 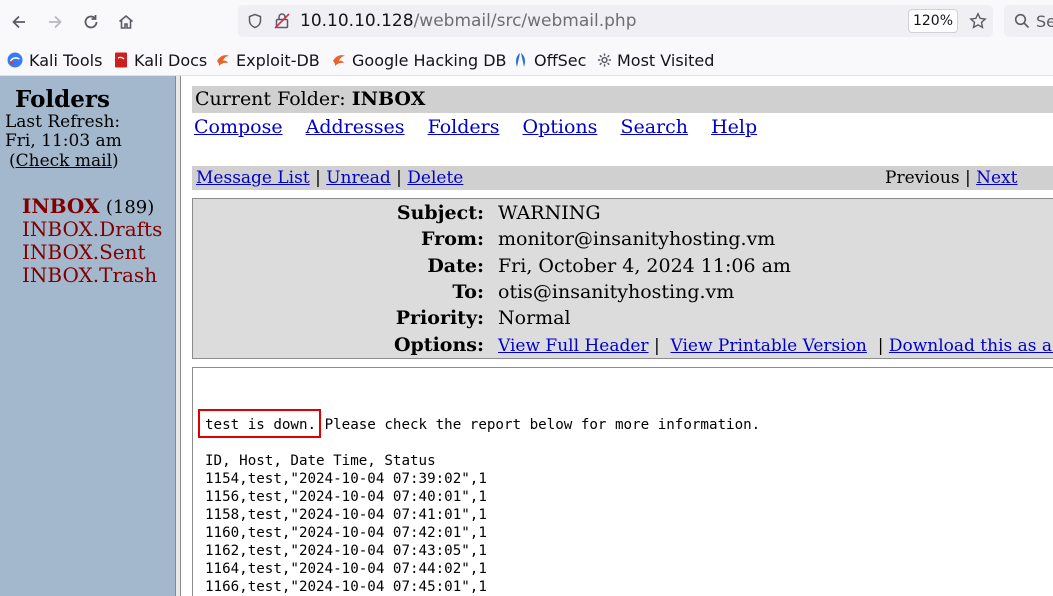 What do you see at coordinates (573, 346) in the screenshot?
I see `view-full-header-link: View Full Header` at bounding box center [573, 346].